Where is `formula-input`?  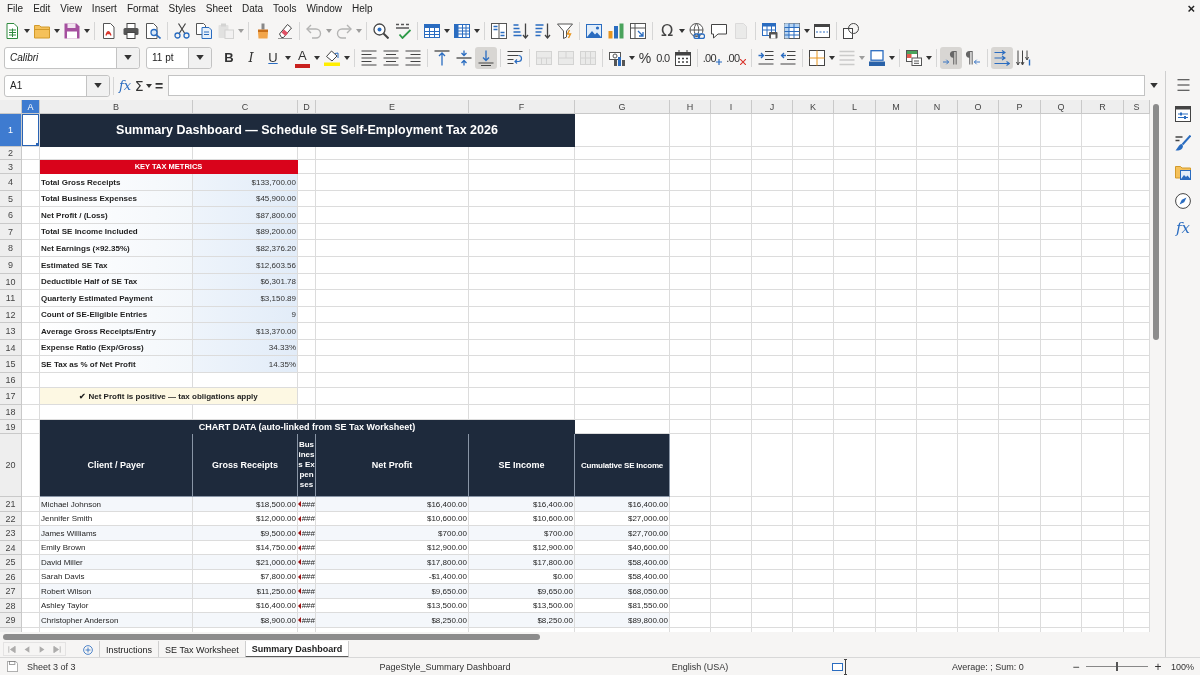 formula-input is located at coordinates (656, 85).